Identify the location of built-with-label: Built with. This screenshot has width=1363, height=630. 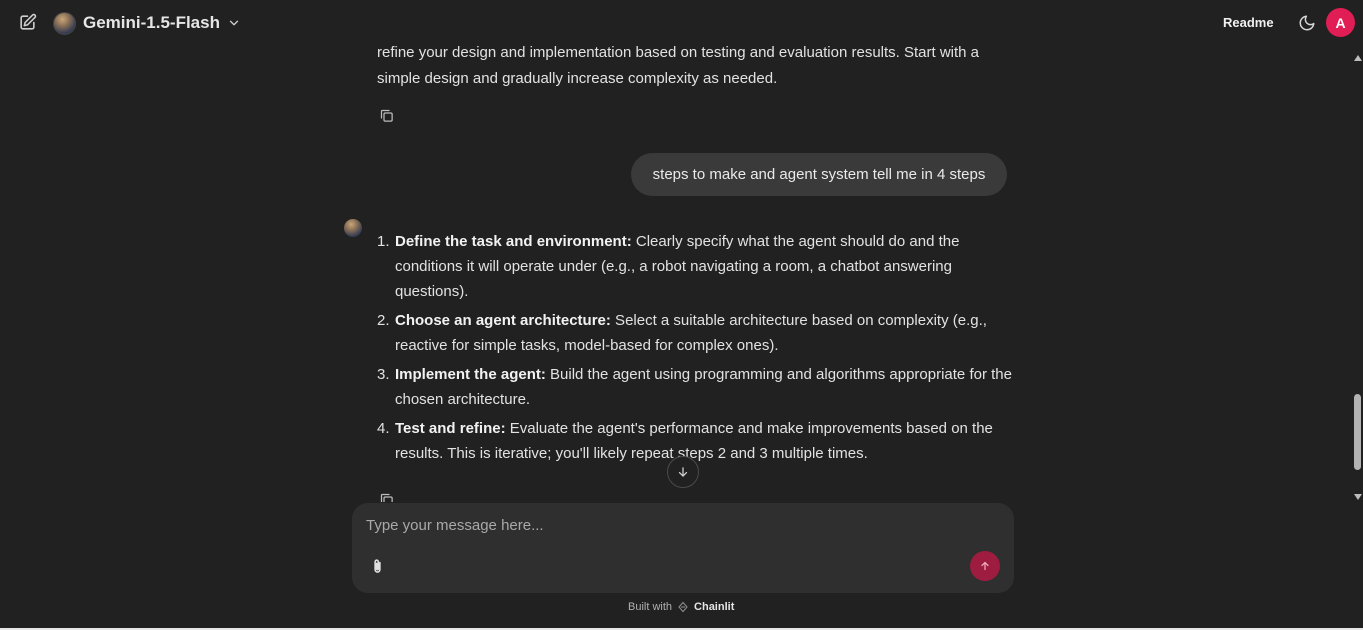
(650, 607).